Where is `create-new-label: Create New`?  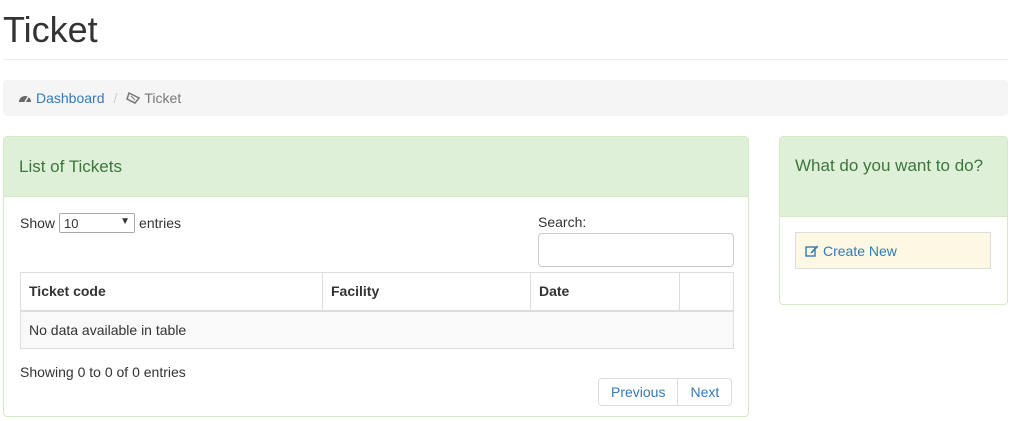 create-new-label: Create New is located at coordinates (860, 250).